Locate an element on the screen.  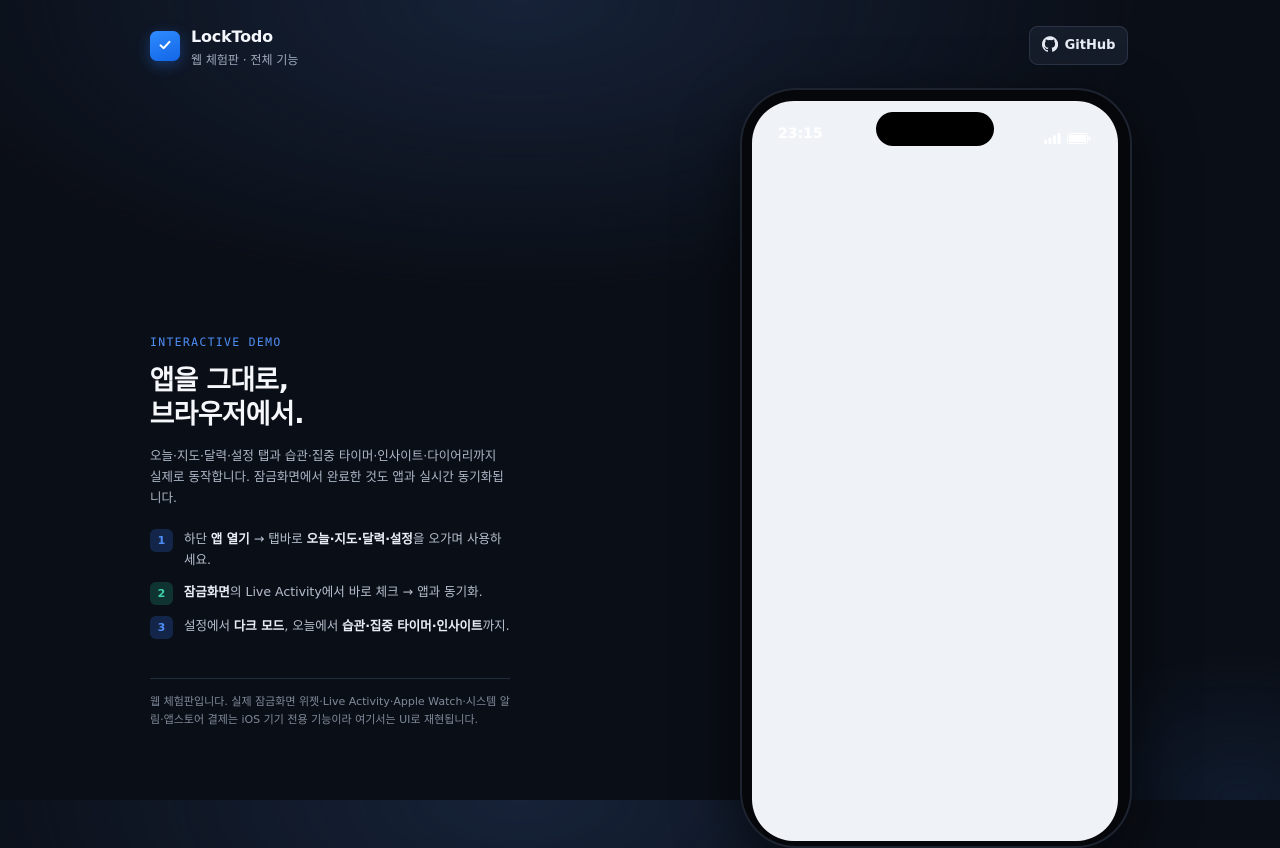
step-number: 3 is located at coordinates (161, 627).